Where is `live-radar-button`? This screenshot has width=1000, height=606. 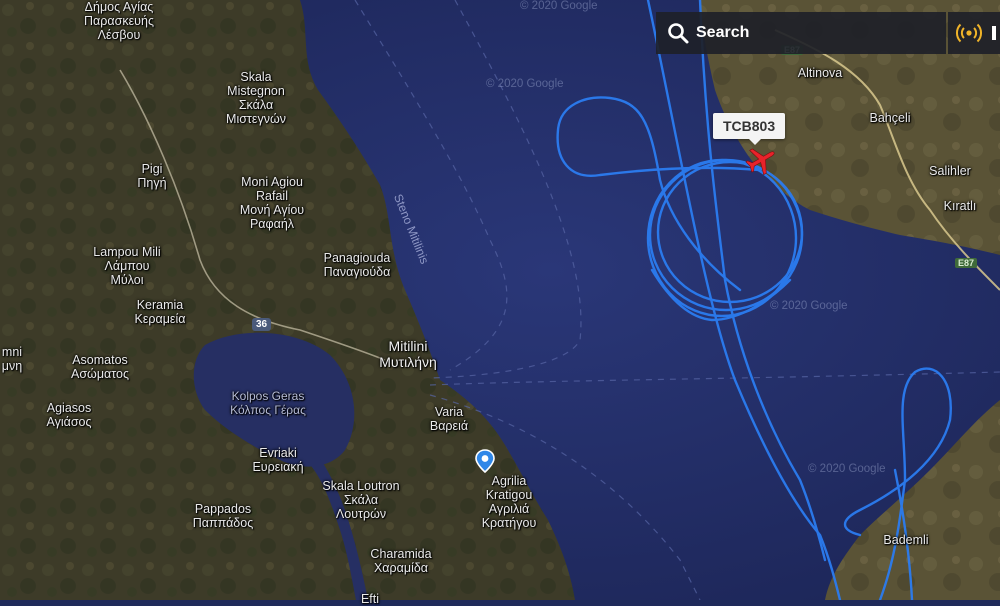
live-radar-button is located at coordinates (974, 33).